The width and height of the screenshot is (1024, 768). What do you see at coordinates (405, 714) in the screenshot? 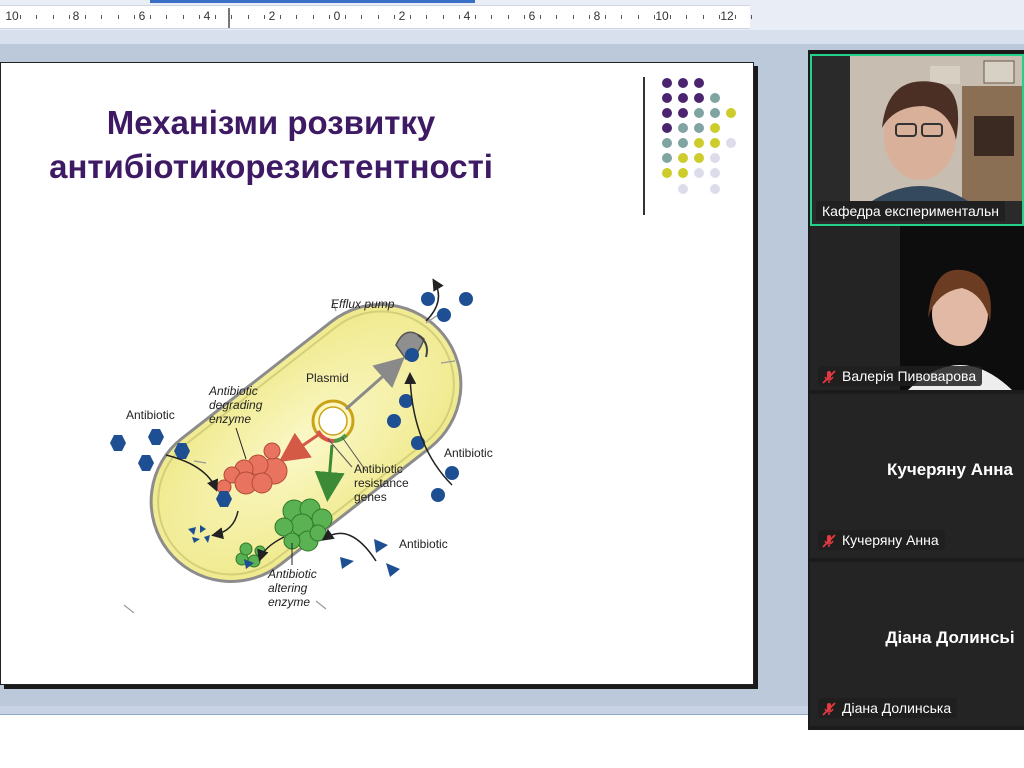
I see `notes-divider` at bounding box center [405, 714].